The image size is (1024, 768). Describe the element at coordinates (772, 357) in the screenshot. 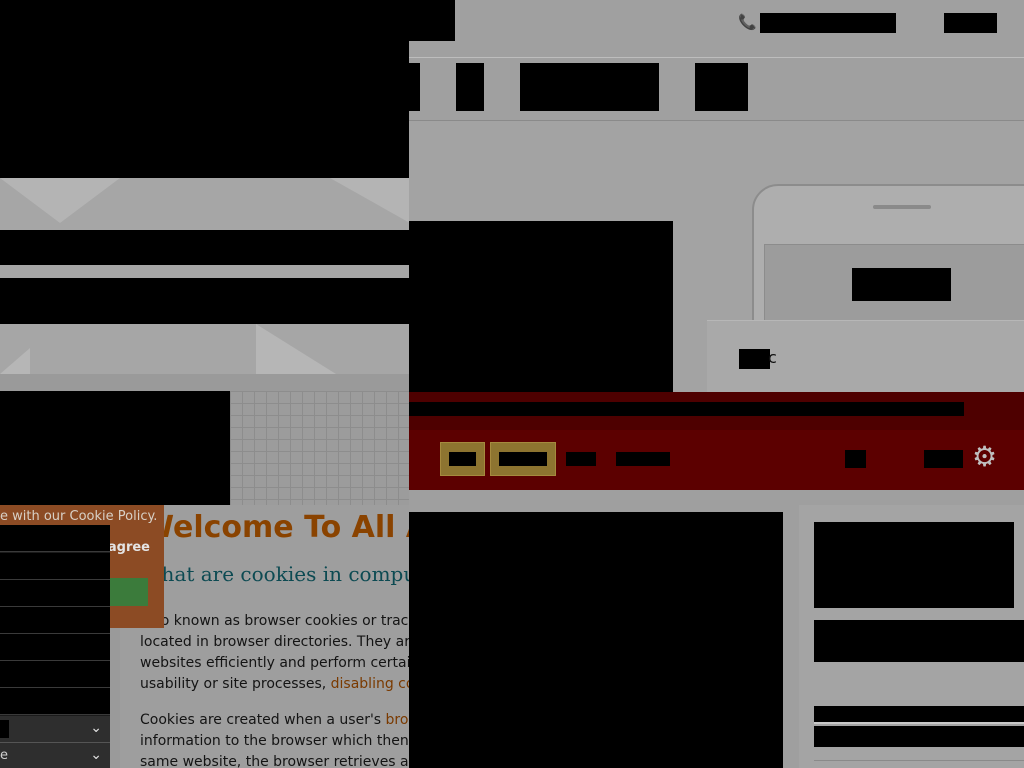

I see `hero-card-text: c` at that location.